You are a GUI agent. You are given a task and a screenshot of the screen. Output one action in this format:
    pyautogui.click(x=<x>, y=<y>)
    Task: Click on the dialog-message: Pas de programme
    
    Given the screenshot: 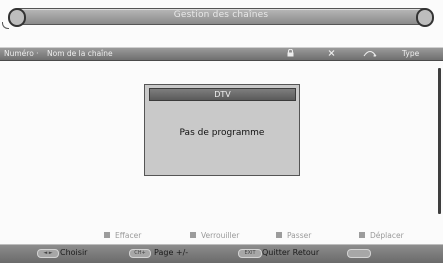 What is the action you would take?
    pyautogui.click(x=222, y=133)
    